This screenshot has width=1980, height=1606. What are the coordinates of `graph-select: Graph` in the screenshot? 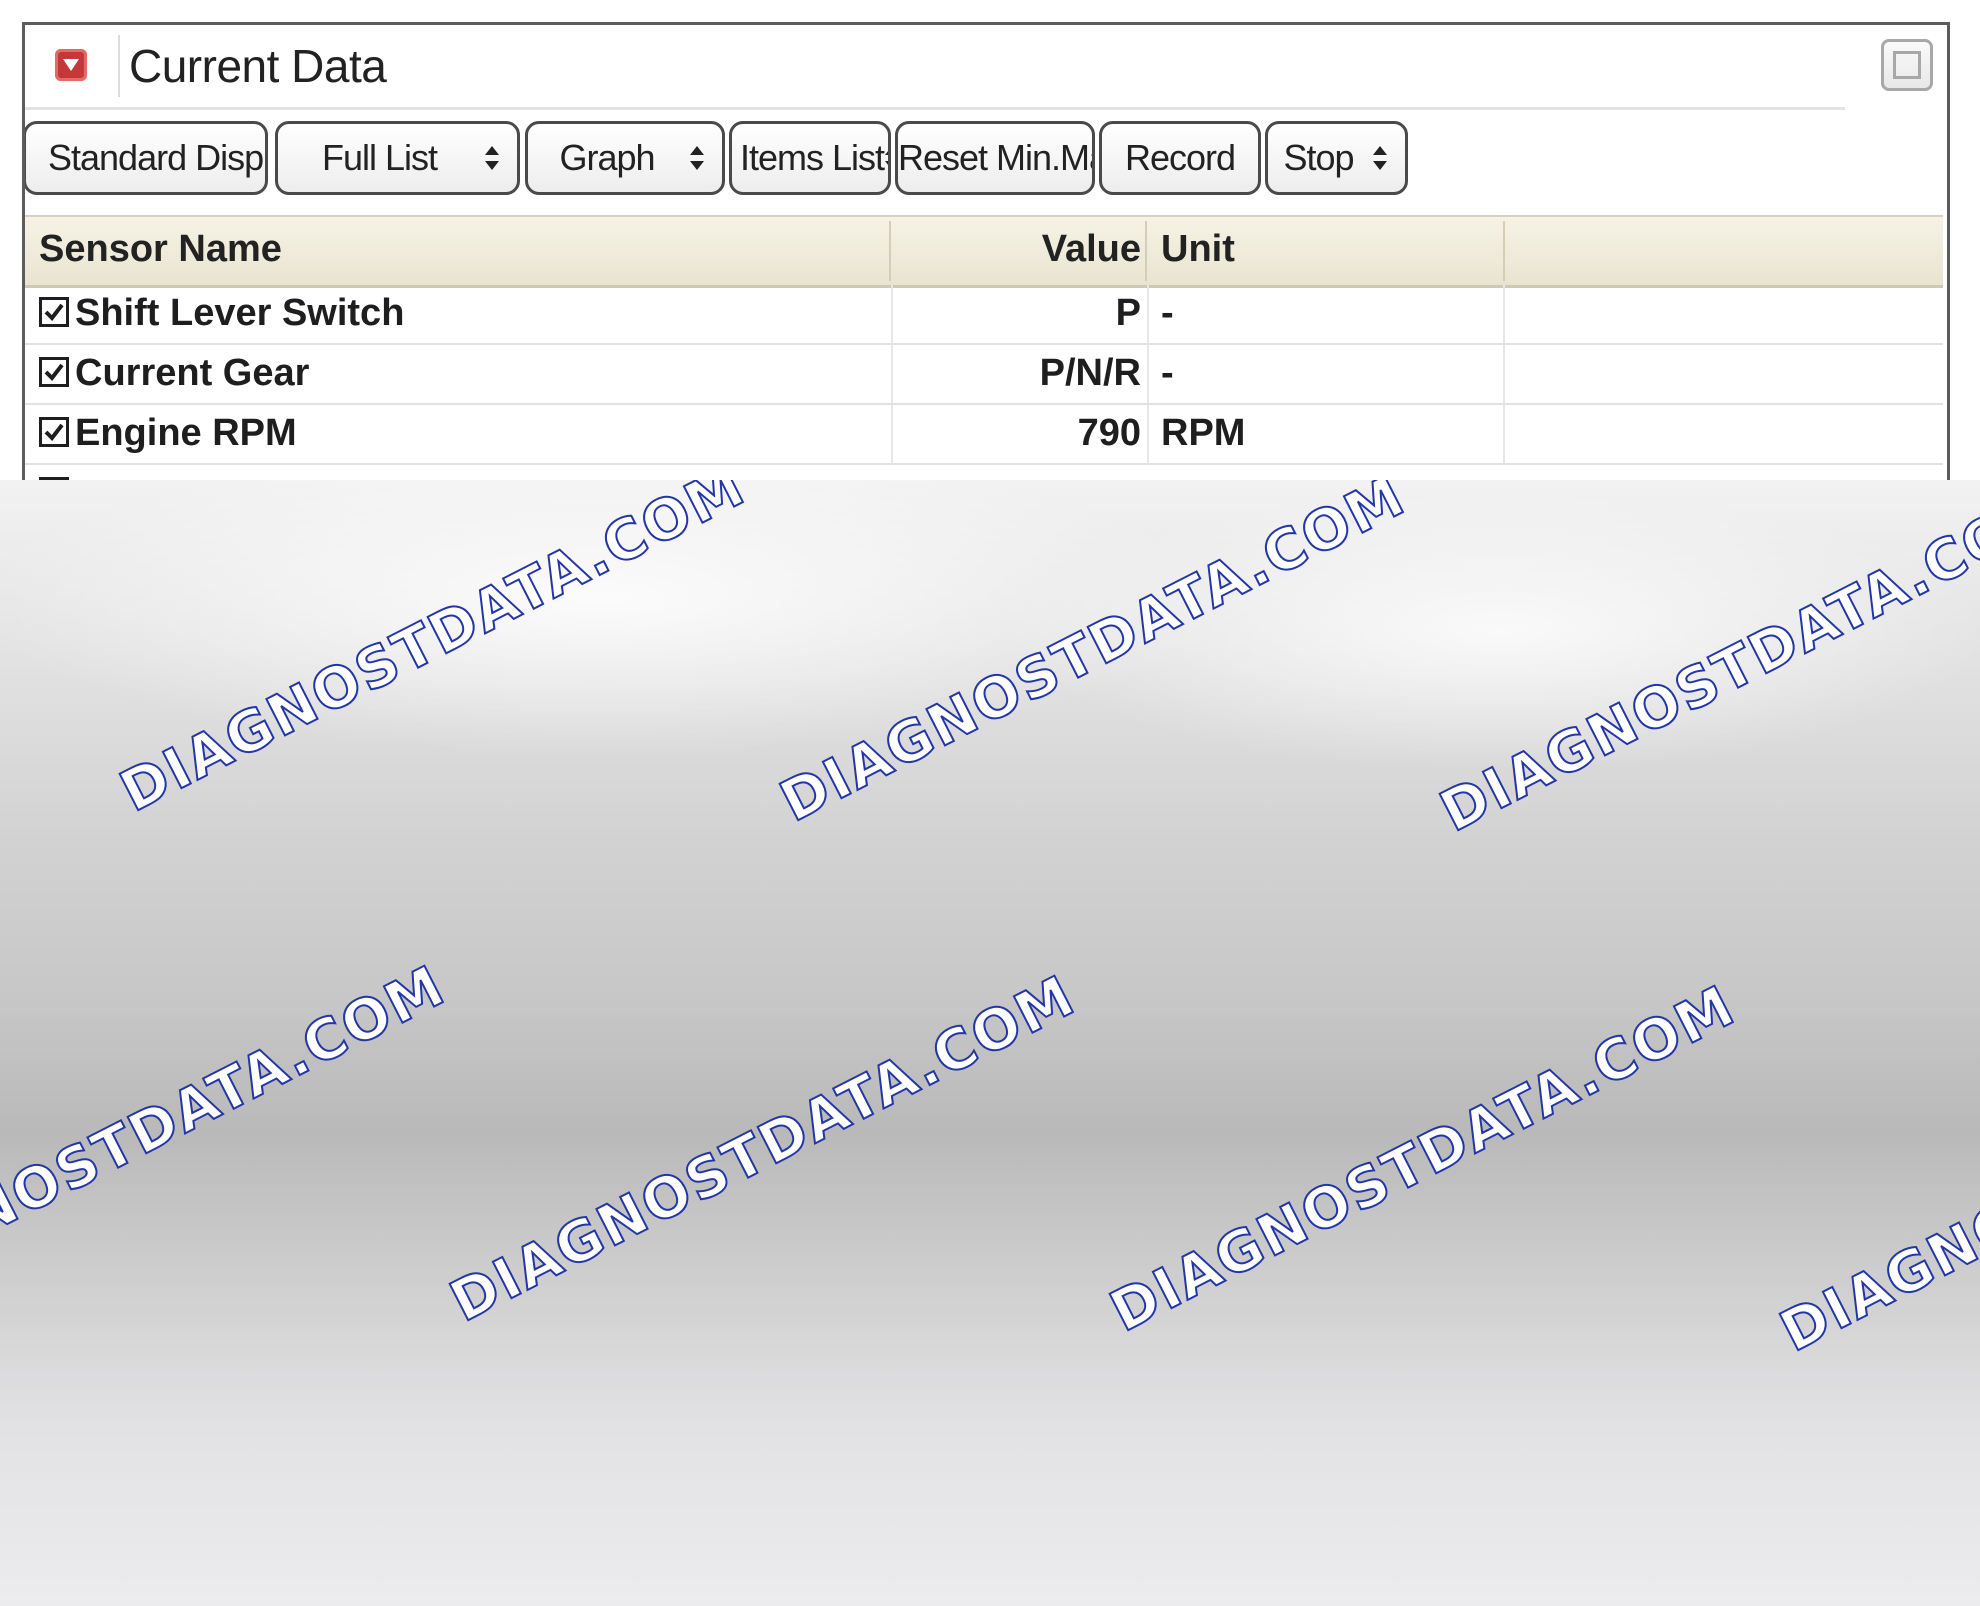 It's located at (625, 158).